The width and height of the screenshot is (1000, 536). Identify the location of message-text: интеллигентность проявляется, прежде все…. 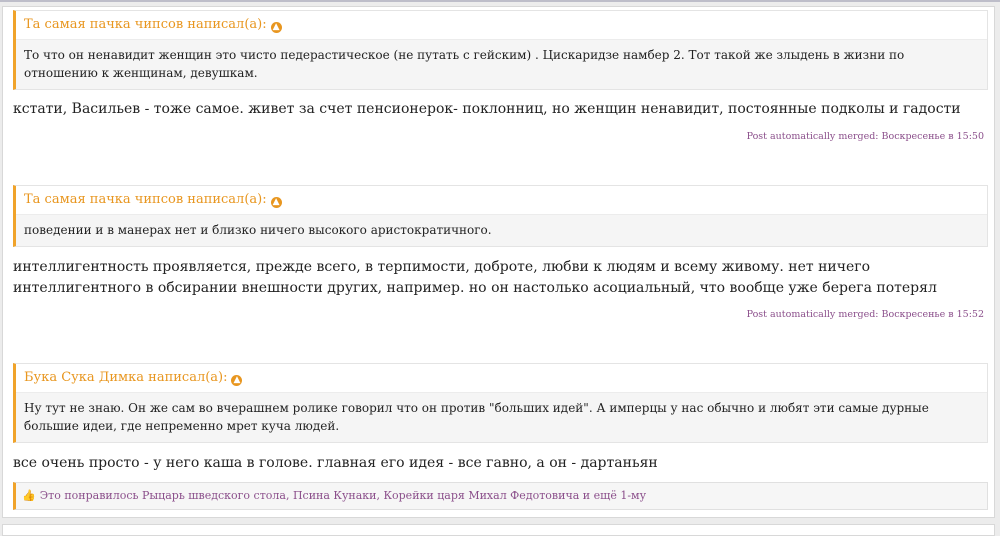
(475, 277).